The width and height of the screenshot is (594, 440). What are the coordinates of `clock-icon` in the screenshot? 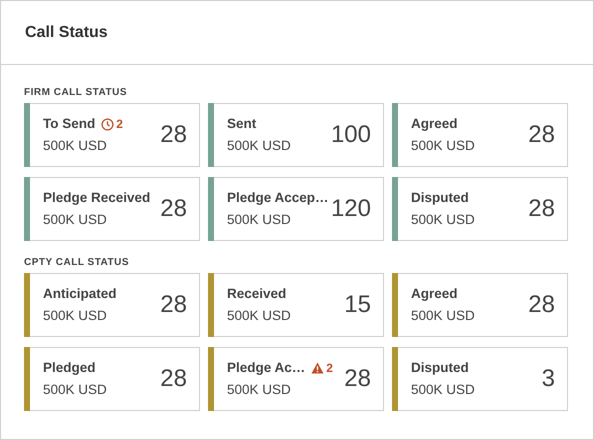 It's located at (107, 124).